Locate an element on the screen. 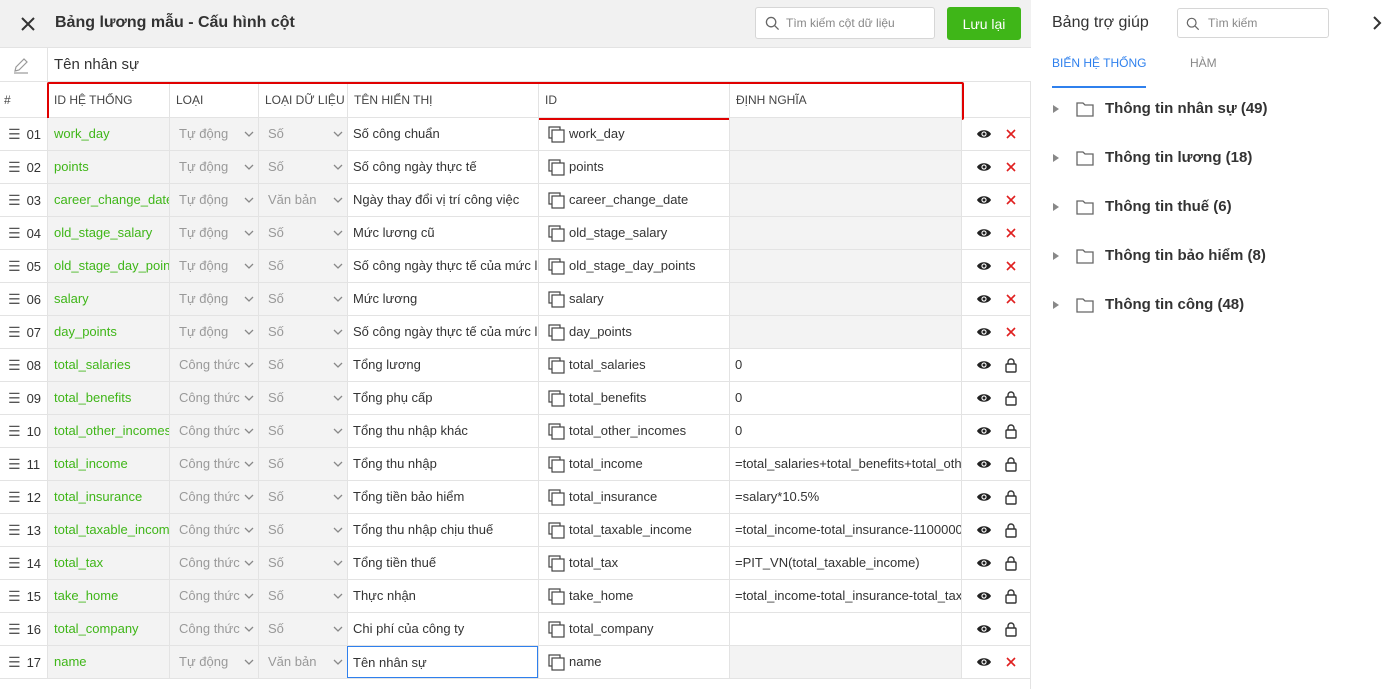 The height and width of the screenshot is (689, 1395). row-number: ☰ 09 is located at coordinates (23, 398).